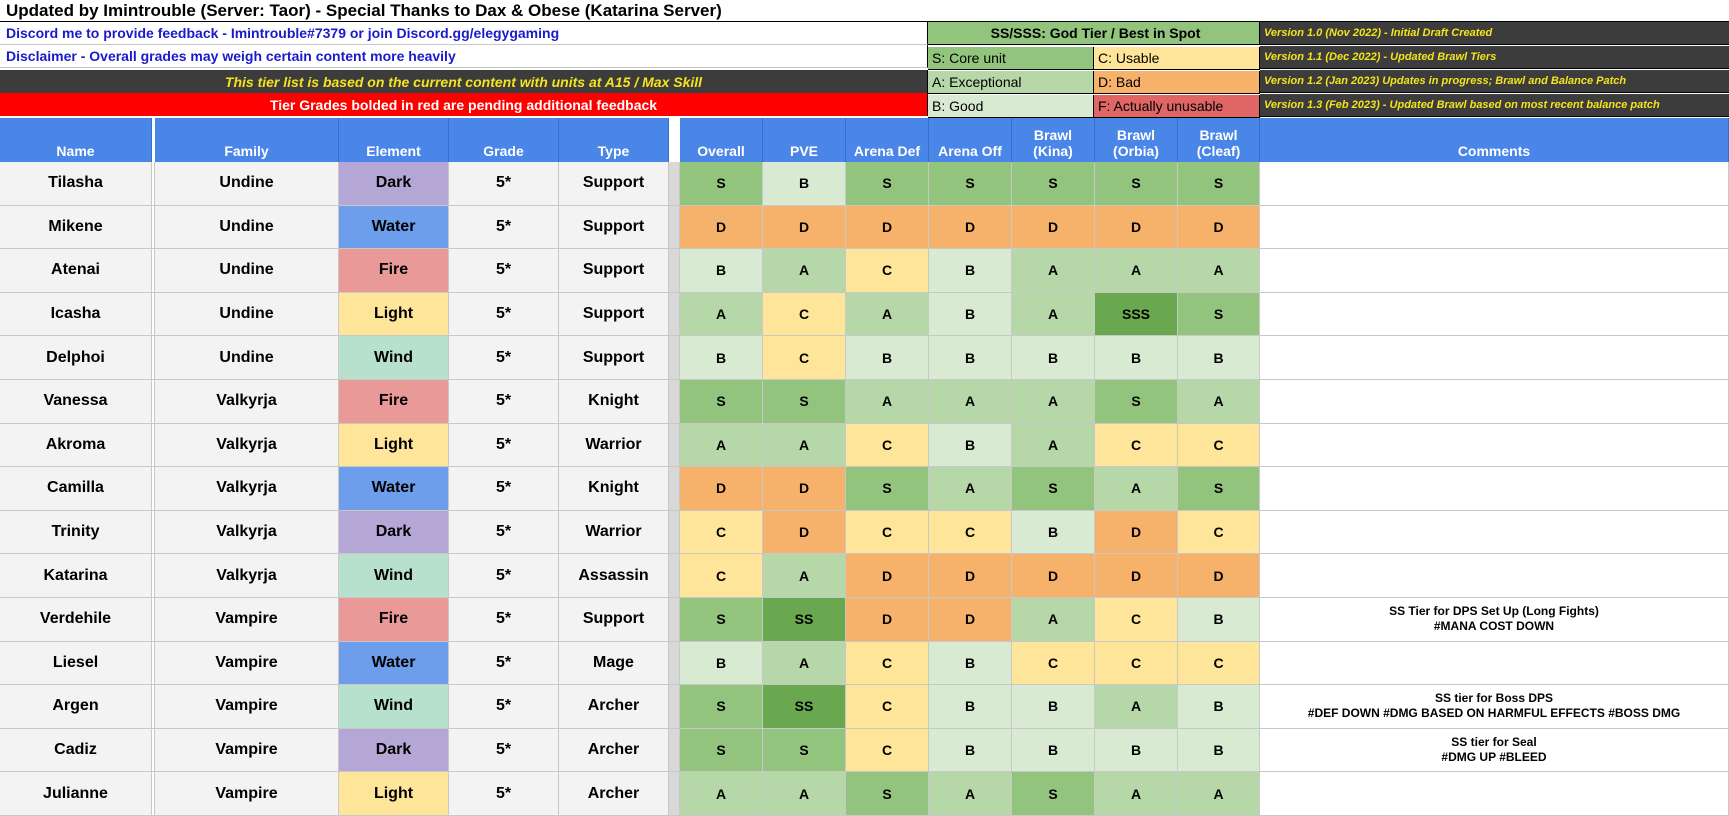  What do you see at coordinates (1053, 489) in the screenshot?
I see `tier-brawl-kina: S` at bounding box center [1053, 489].